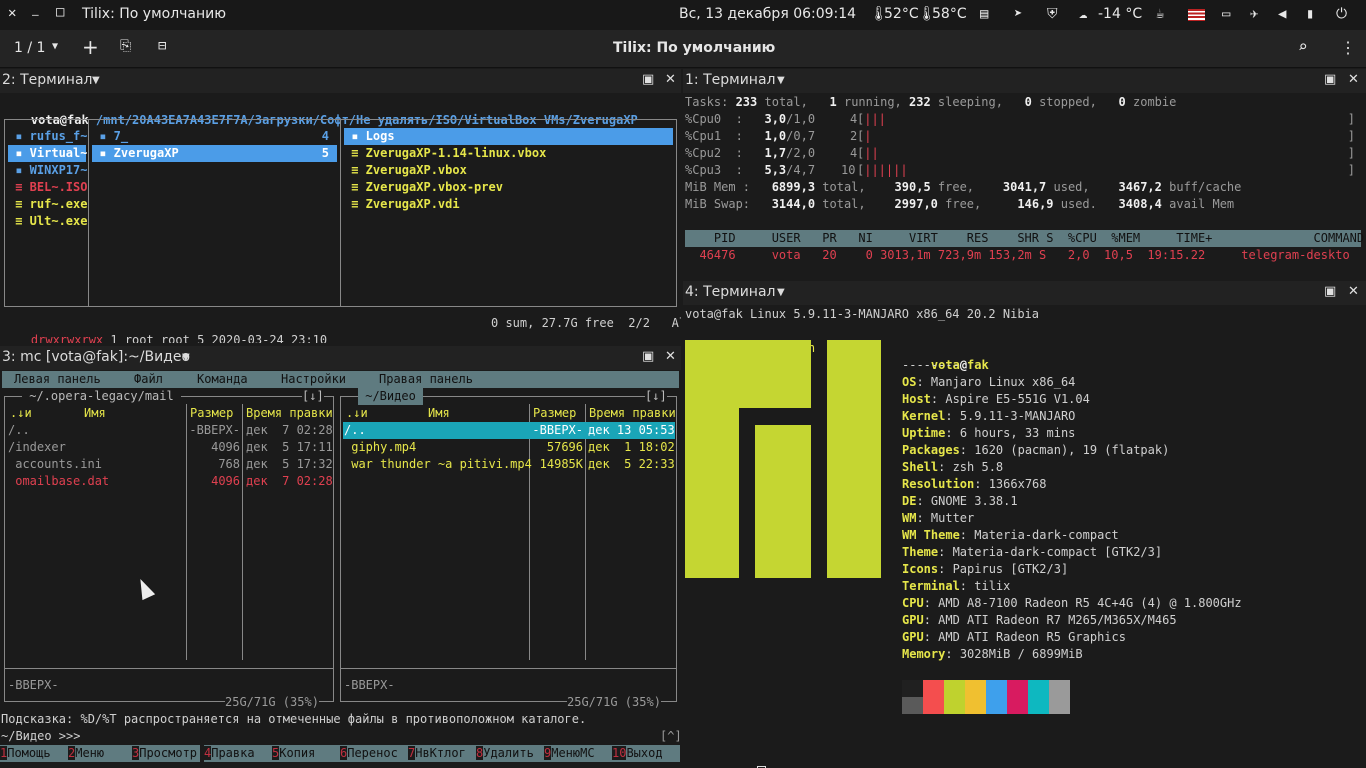 The height and width of the screenshot is (768, 1366). What do you see at coordinates (1196, 15) in the screenshot?
I see `keyboard-layout-flag-icon` at bounding box center [1196, 15].